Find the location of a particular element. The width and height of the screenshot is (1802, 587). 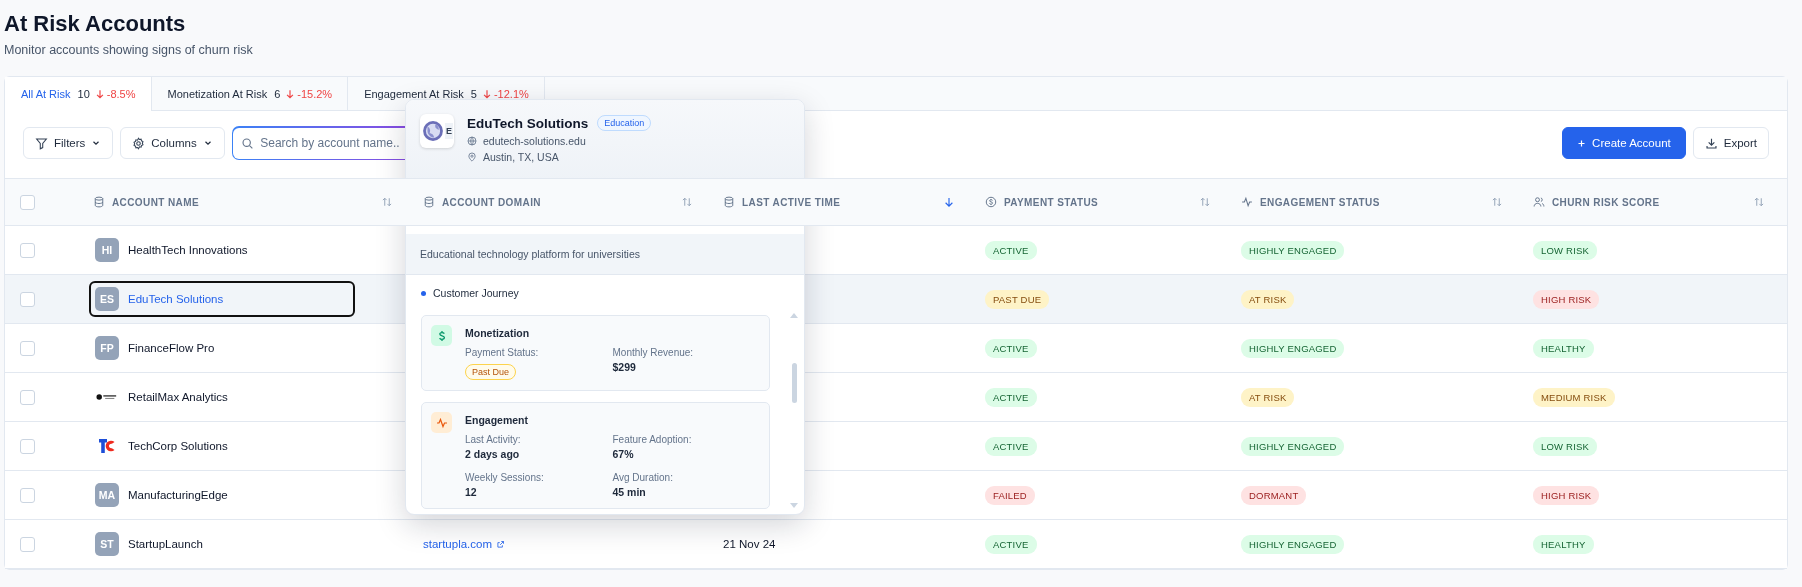

field-label: Weekly Sessions: is located at coordinates (505, 477).